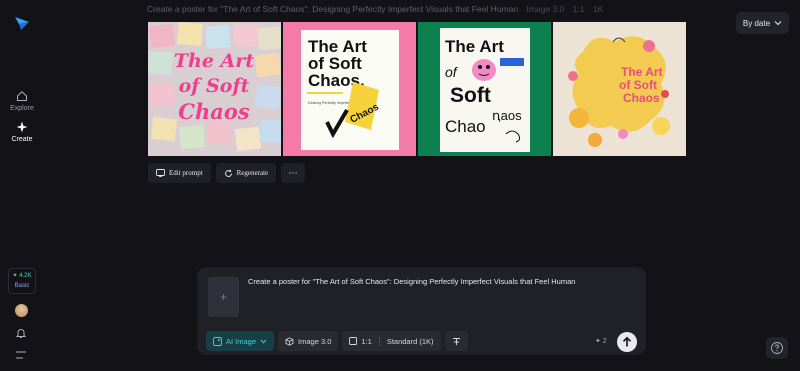  What do you see at coordinates (21, 310) in the screenshot?
I see `avatar` at bounding box center [21, 310].